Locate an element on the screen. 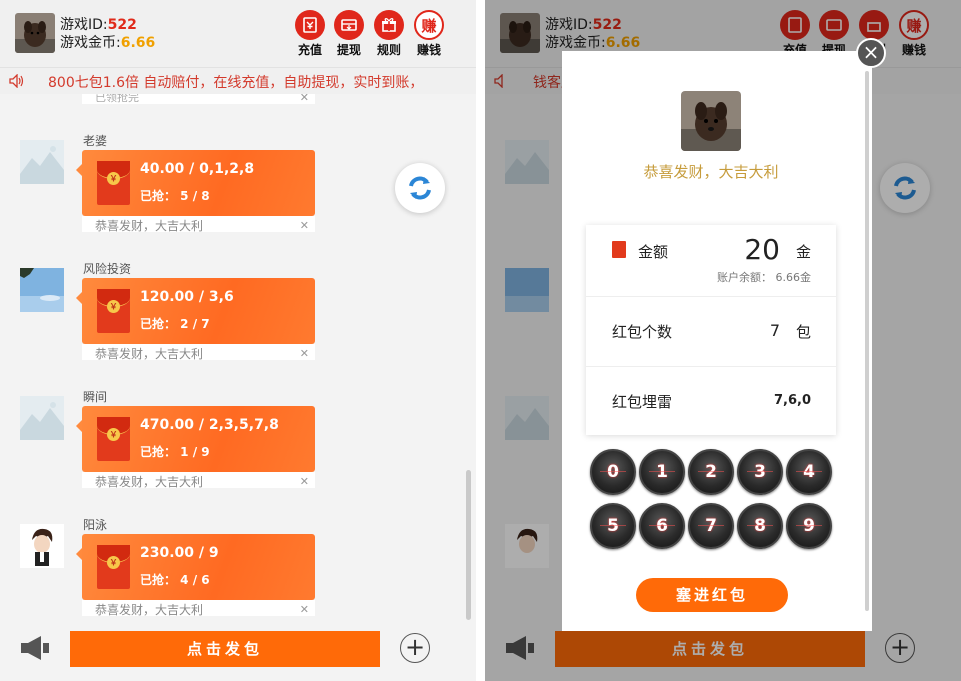  send-envelope-button: 点击发包 is located at coordinates (225, 649).